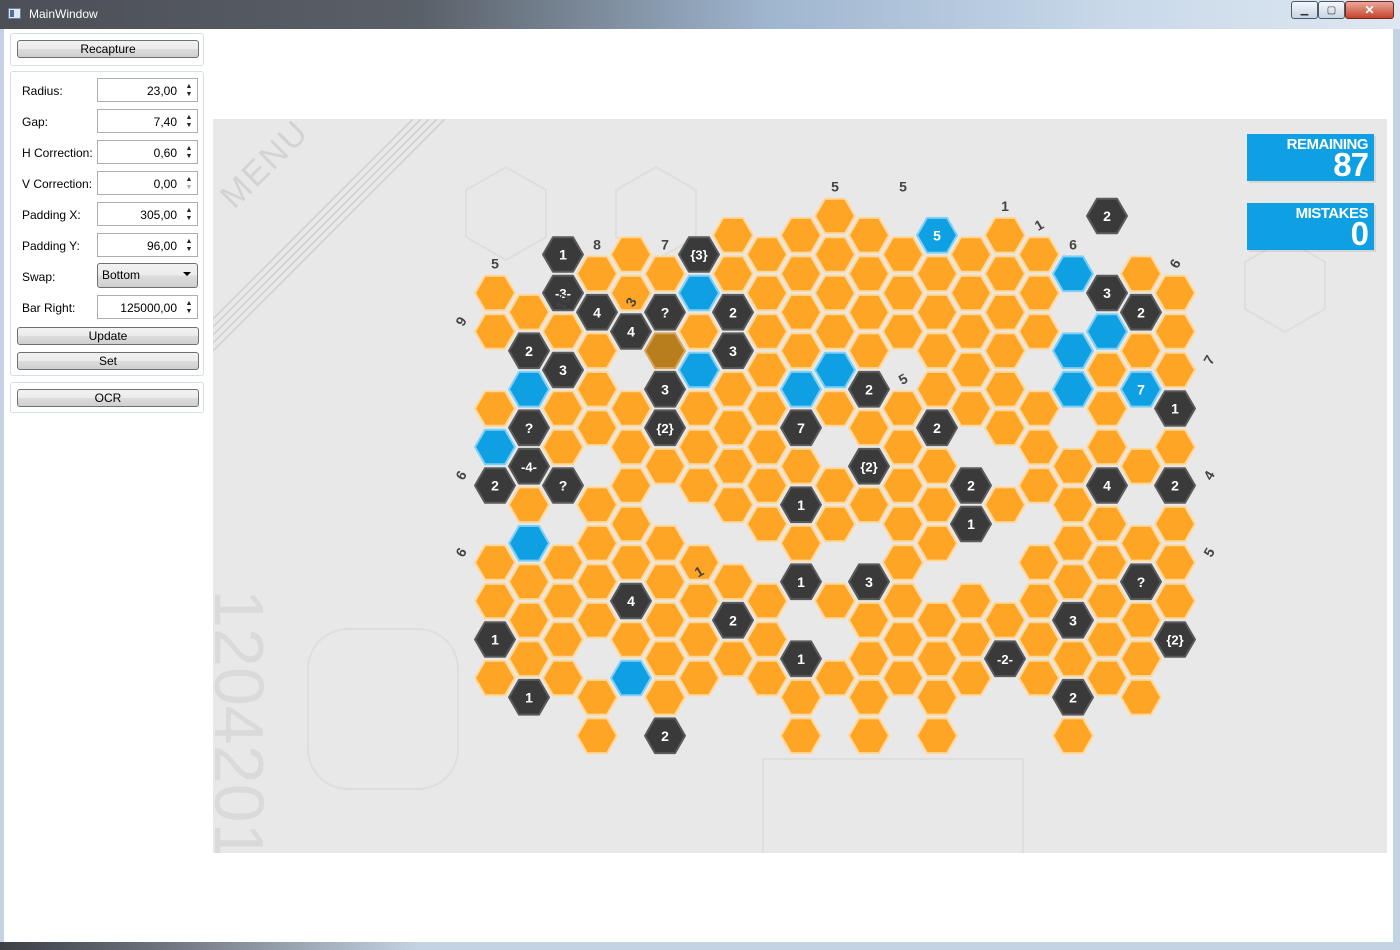 The height and width of the screenshot is (950, 1400). Describe the element at coordinates (1304, 10) in the screenshot. I see `minimize-button: ▁` at that location.